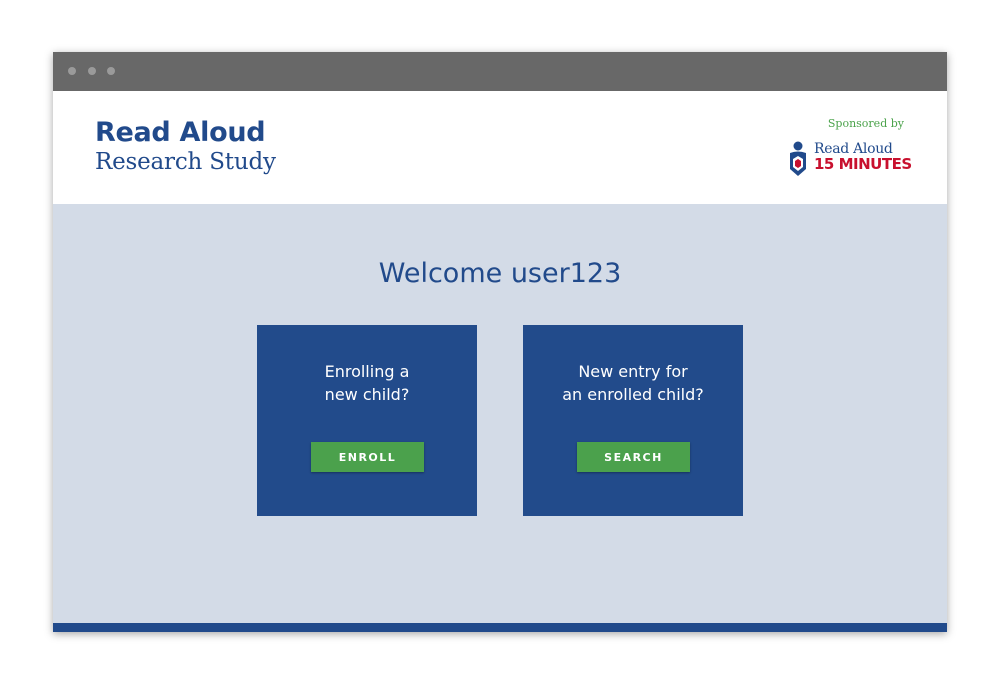 The image size is (1000, 684). What do you see at coordinates (500, 273) in the screenshot?
I see `welcome-heading: Welcome user123` at bounding box center [500, 273].